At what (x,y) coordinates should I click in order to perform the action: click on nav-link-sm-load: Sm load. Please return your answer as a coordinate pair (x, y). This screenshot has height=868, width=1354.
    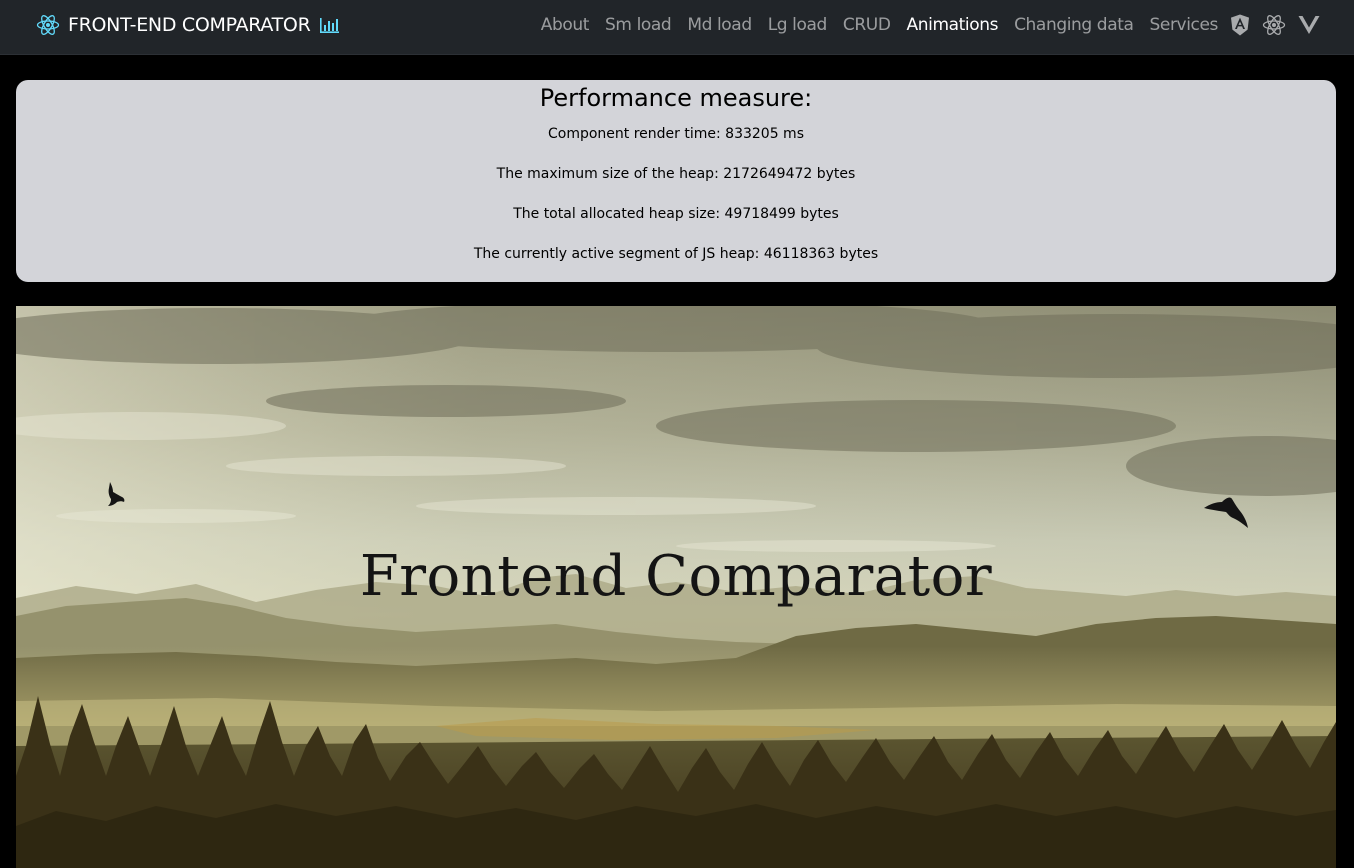
    Looking at the image, I should click on (638, 25).